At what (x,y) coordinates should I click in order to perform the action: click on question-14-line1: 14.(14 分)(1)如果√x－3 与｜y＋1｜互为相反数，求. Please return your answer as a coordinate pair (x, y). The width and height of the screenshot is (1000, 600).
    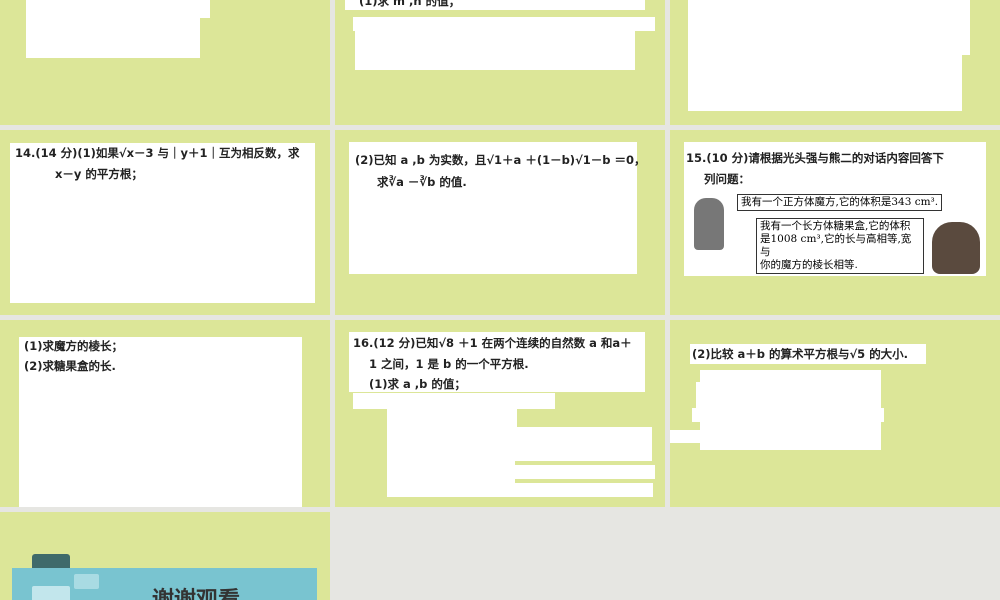
    Looking at the image, I should click on (157, 153).